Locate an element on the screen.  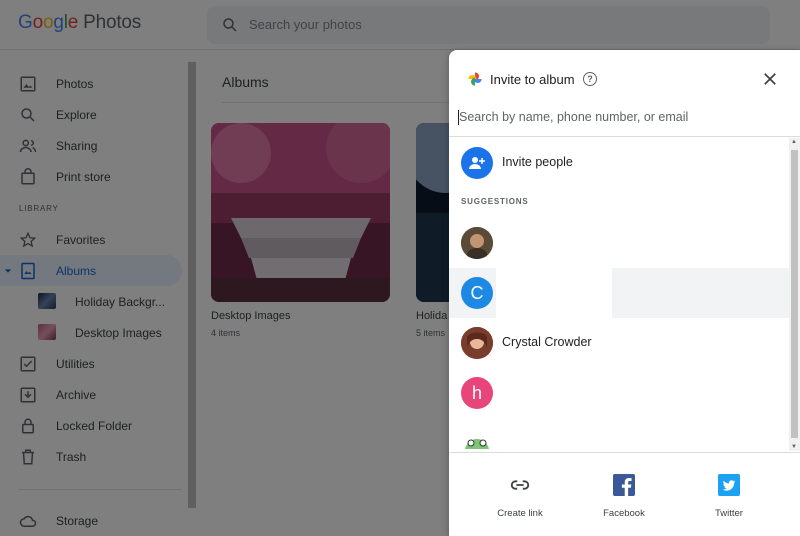
scrollbar-thumb is located at coordinates (794, 294).